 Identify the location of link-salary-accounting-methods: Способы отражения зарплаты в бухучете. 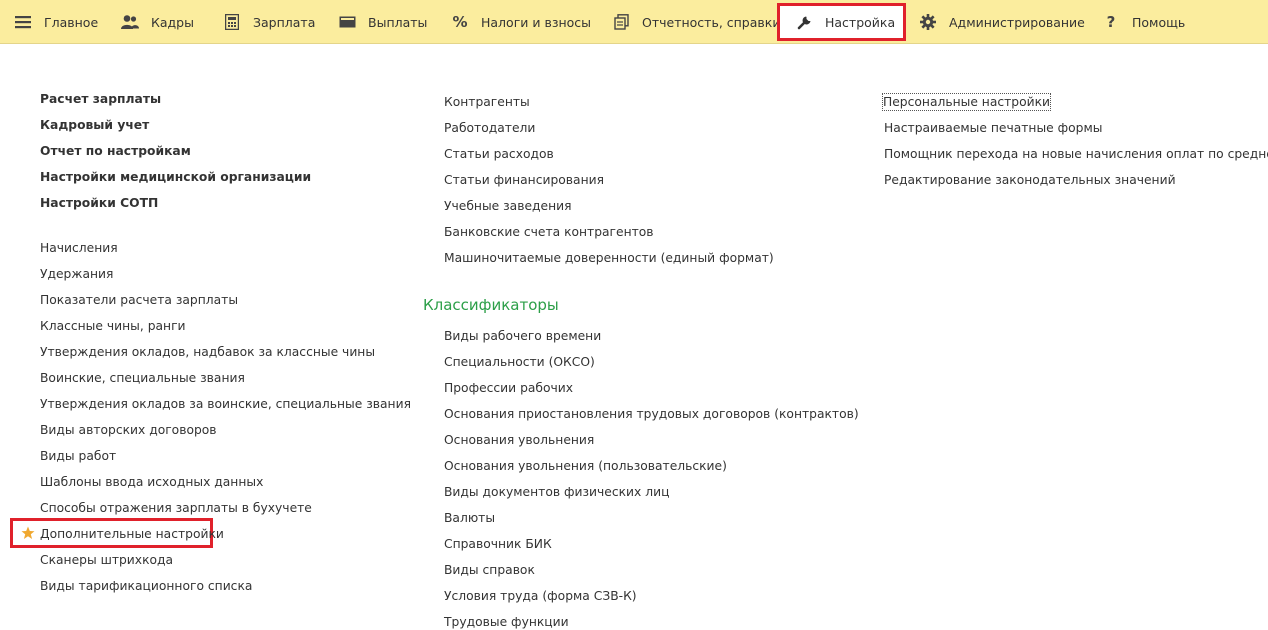
(176, 508).